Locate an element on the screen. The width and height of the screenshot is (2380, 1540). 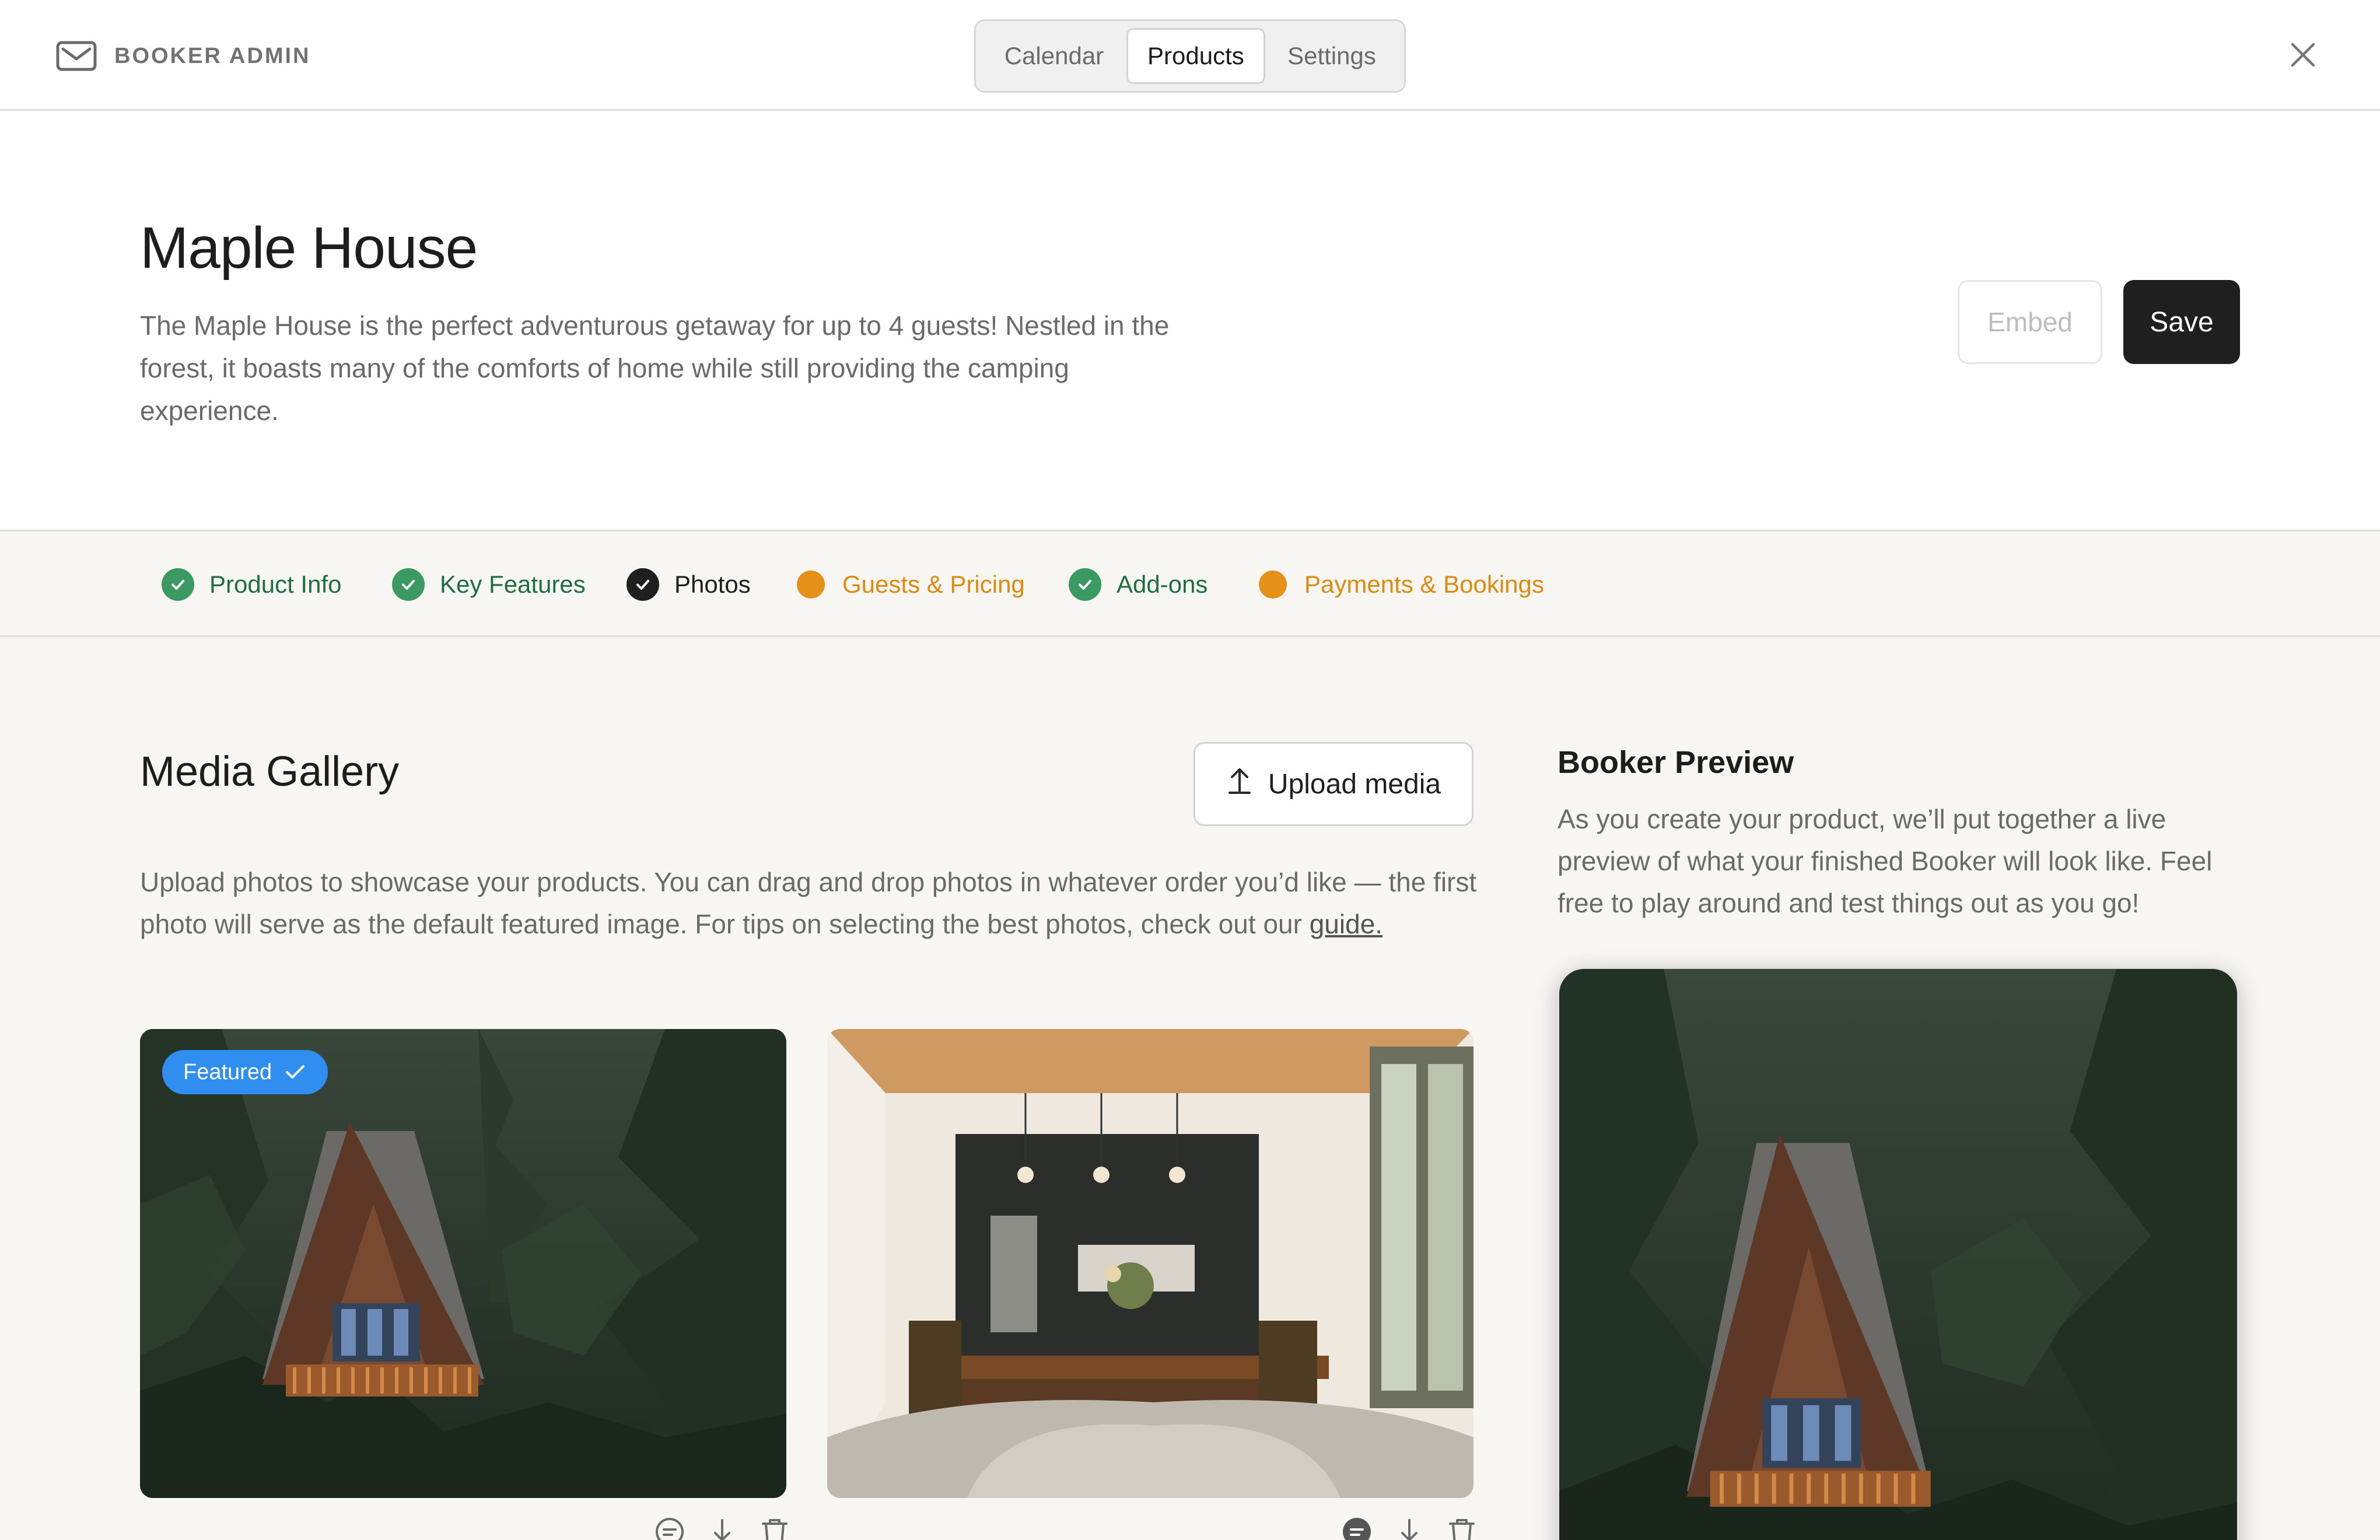
embed-button: Embed is located at coordinates (2030, 322).